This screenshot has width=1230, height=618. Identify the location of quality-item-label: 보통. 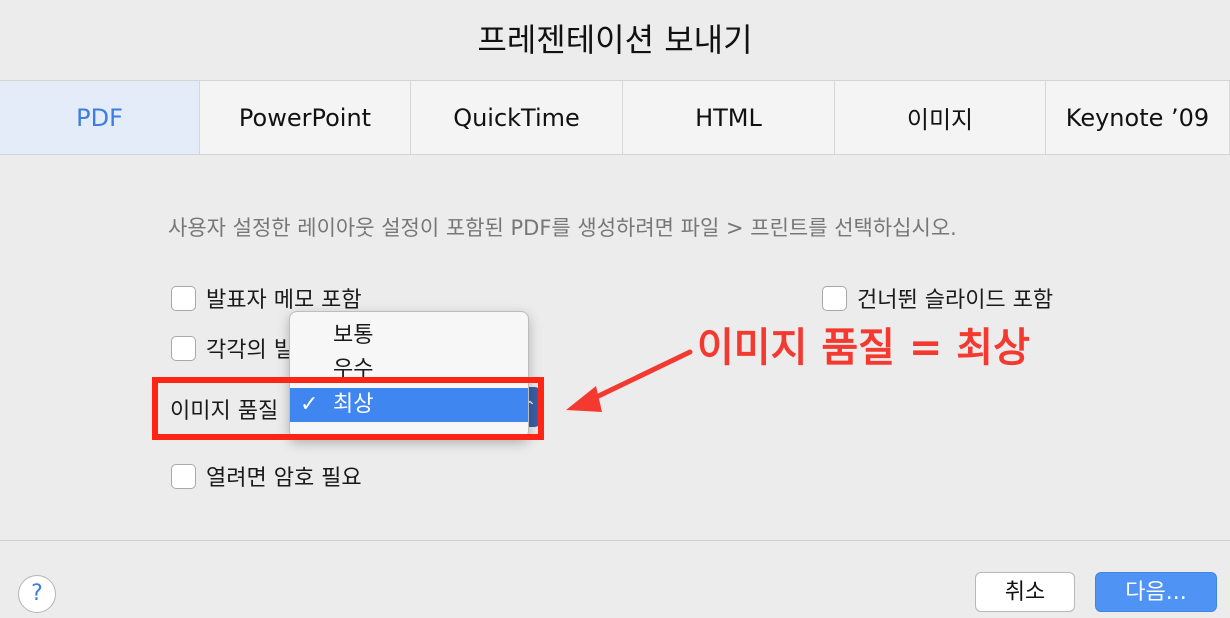
(353, 335).